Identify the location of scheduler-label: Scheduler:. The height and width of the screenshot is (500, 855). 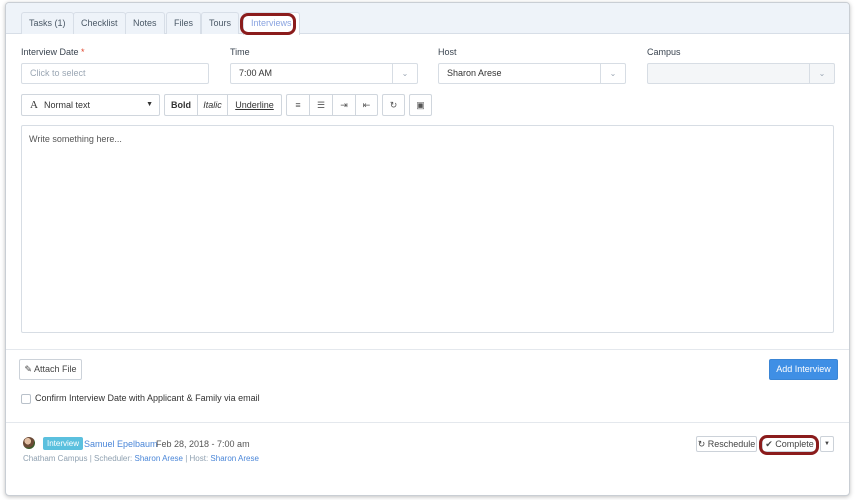
(113, 458).